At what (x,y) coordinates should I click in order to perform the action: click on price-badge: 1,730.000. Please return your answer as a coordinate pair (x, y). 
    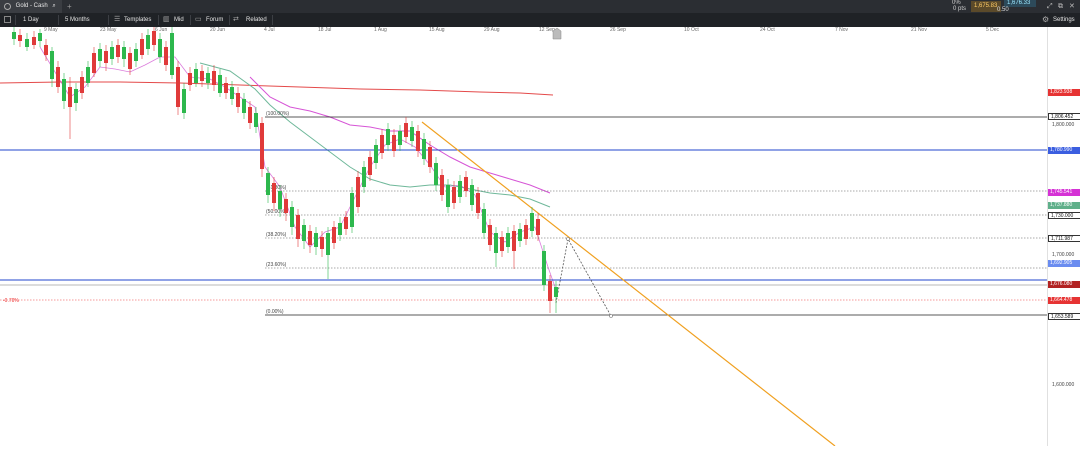
    Looking at the image, I should click on (1064, 215).